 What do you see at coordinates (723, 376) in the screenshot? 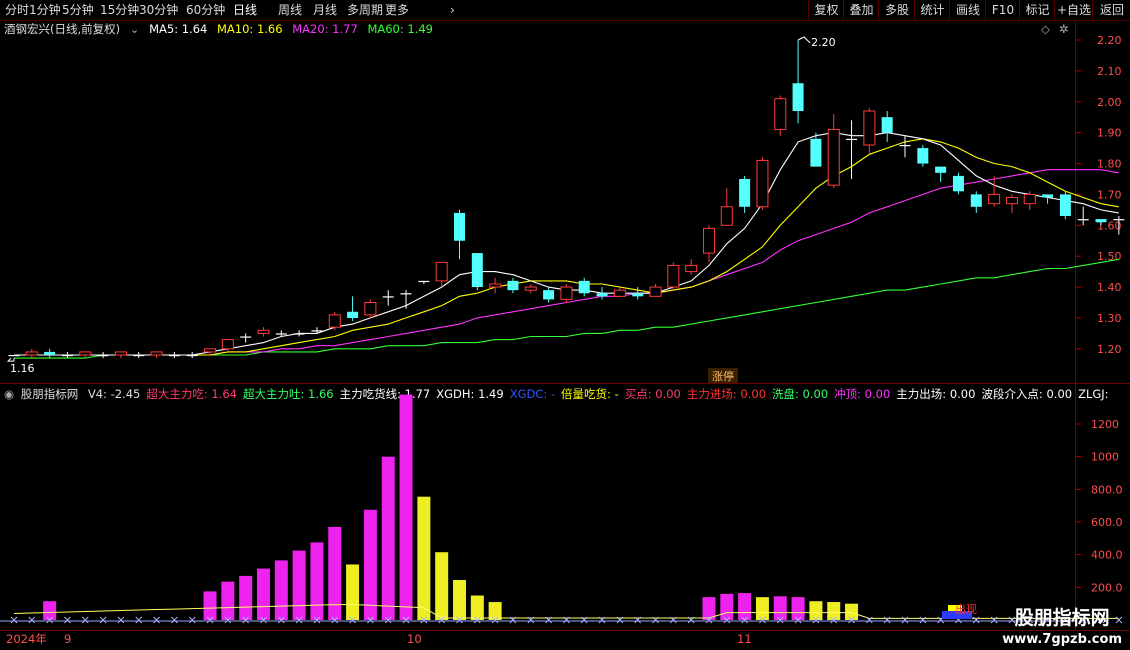
I see `zhangting-tag: 涨停` at bounding box center [723, 376].